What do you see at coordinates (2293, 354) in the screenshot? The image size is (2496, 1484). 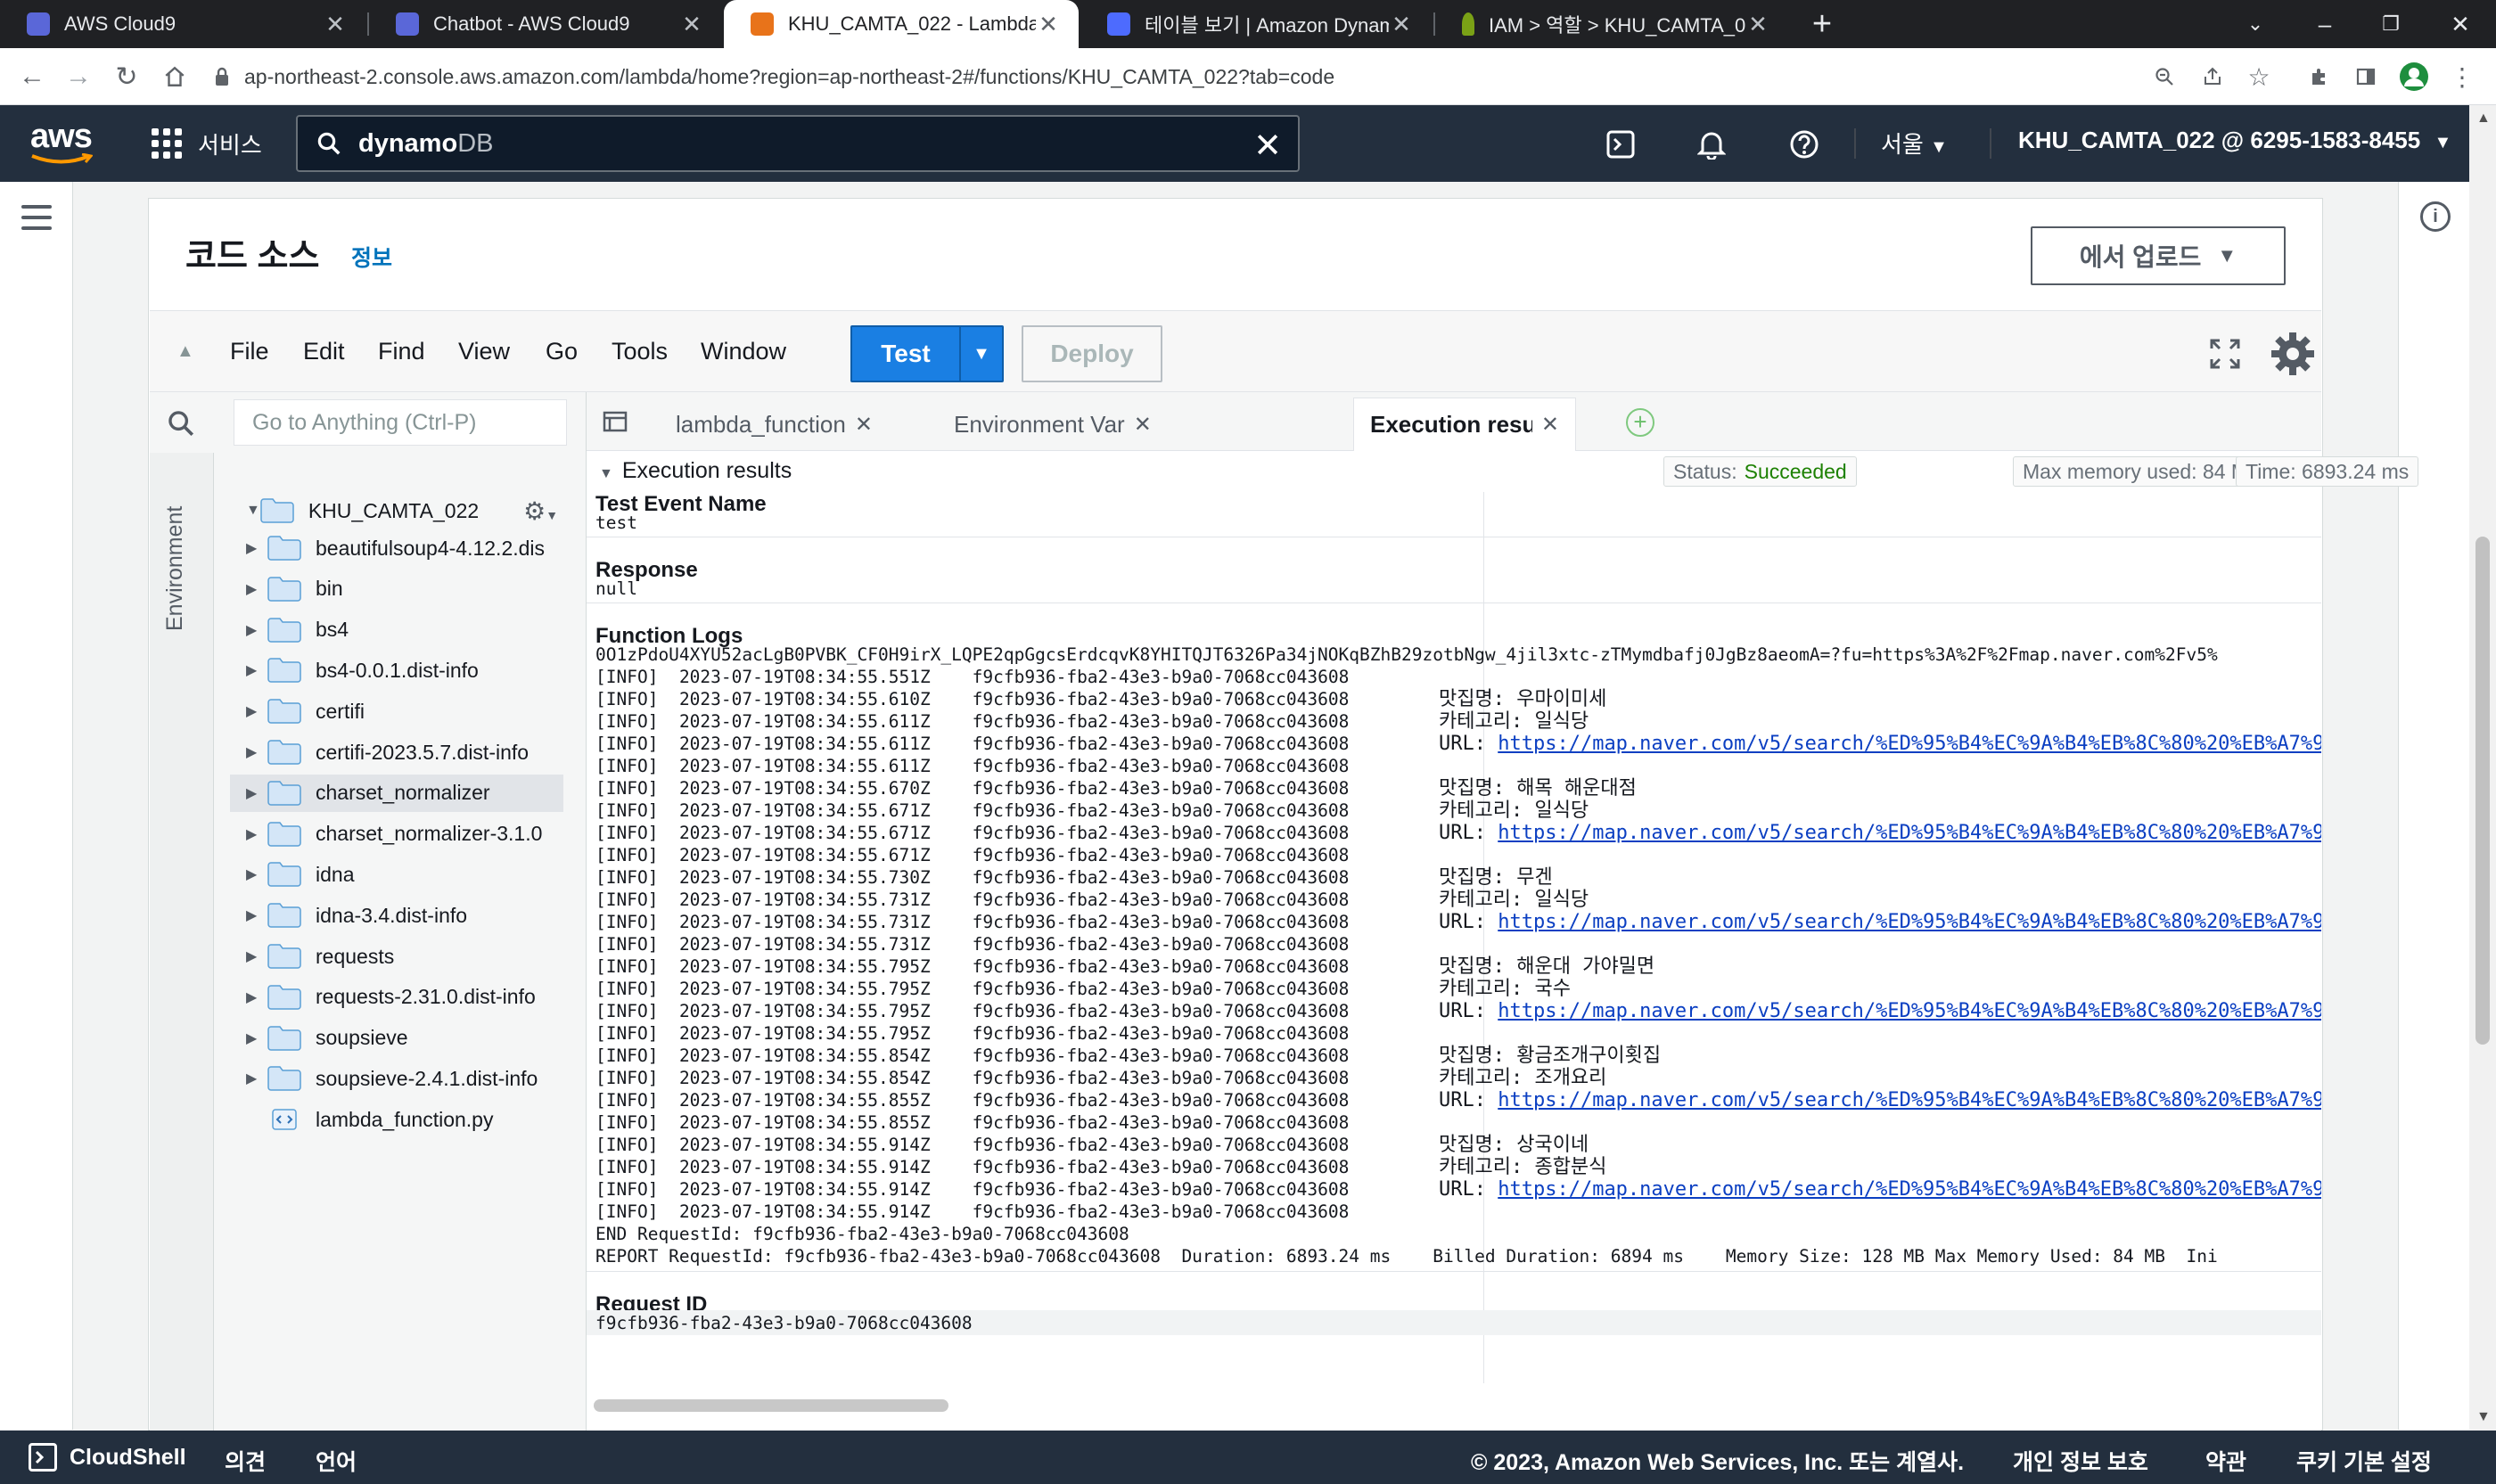 I see `settings-gear-icon` at bounding box center [2293, 354].